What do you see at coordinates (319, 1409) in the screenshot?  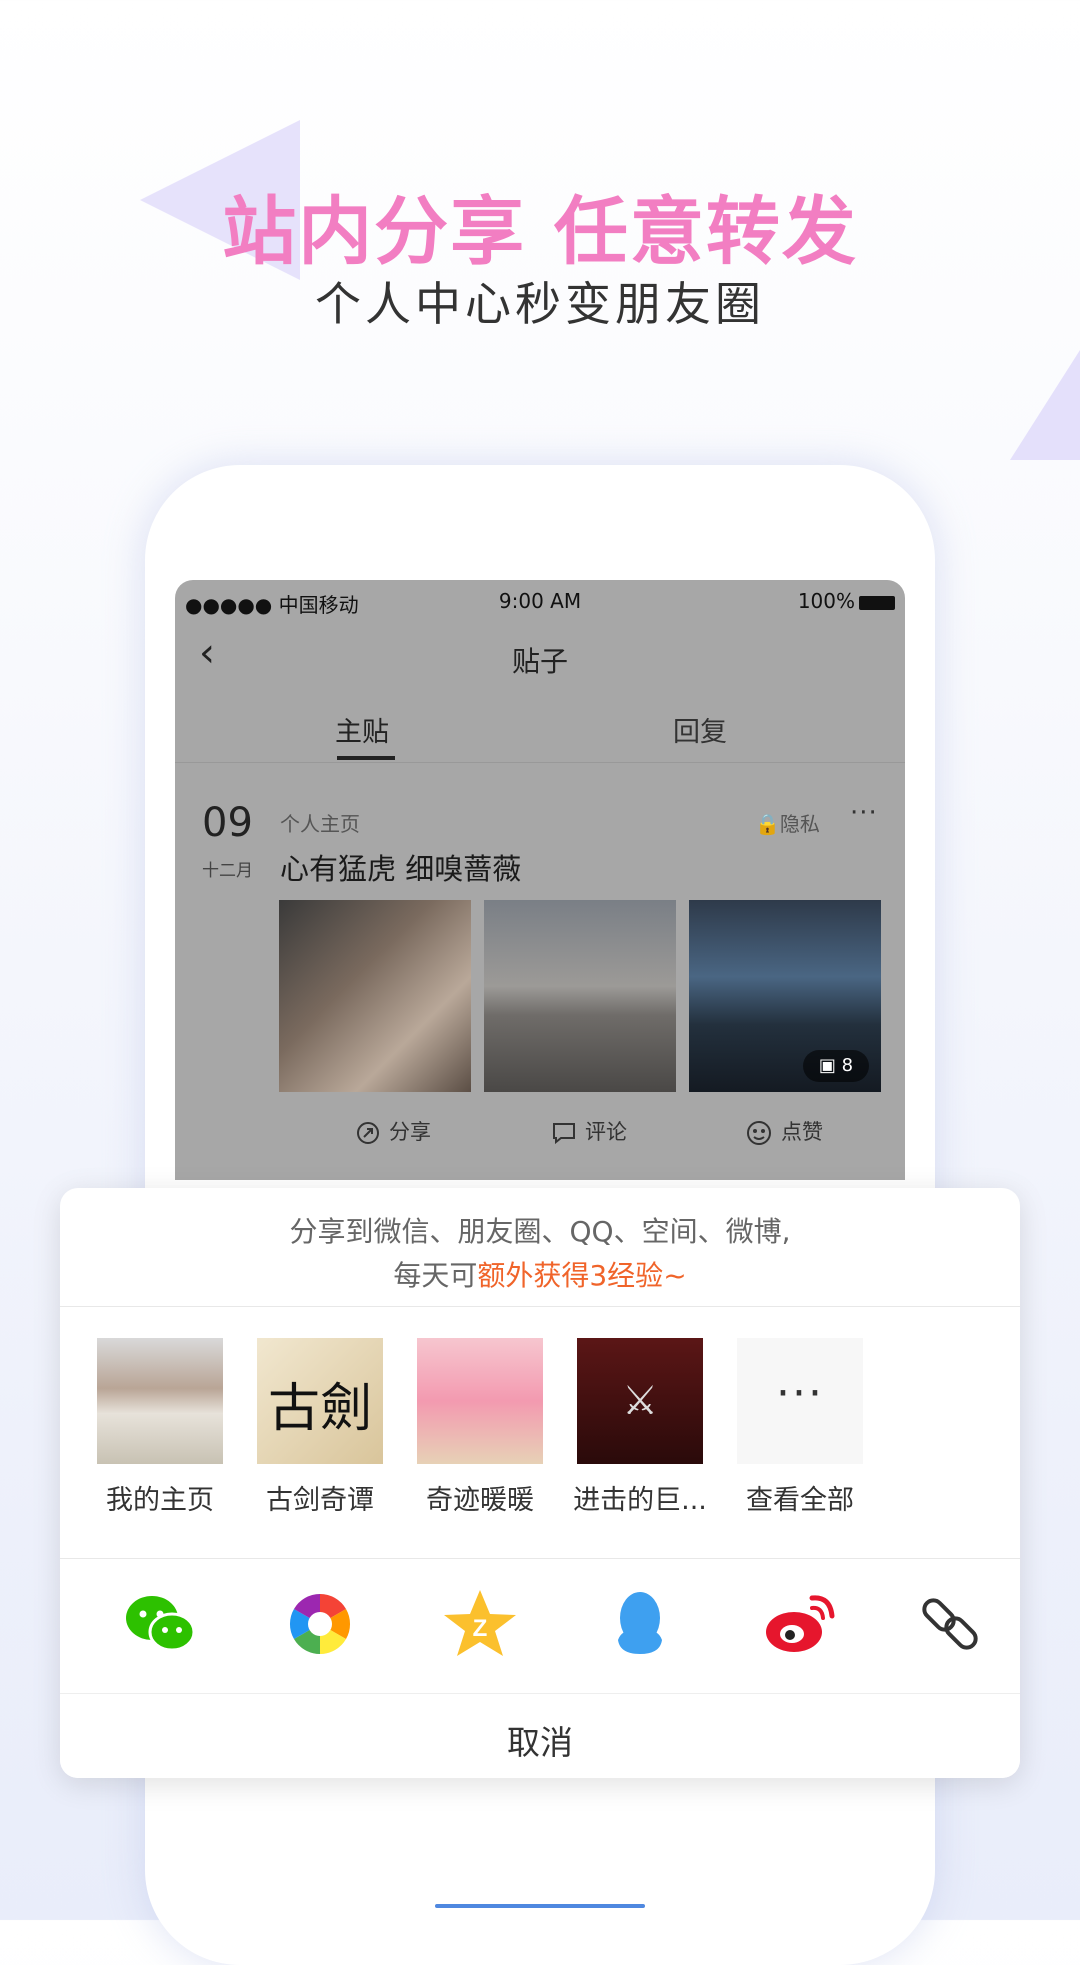 I see `avatar-gujian-text: 古劍` at bounding box center [319, 1409].